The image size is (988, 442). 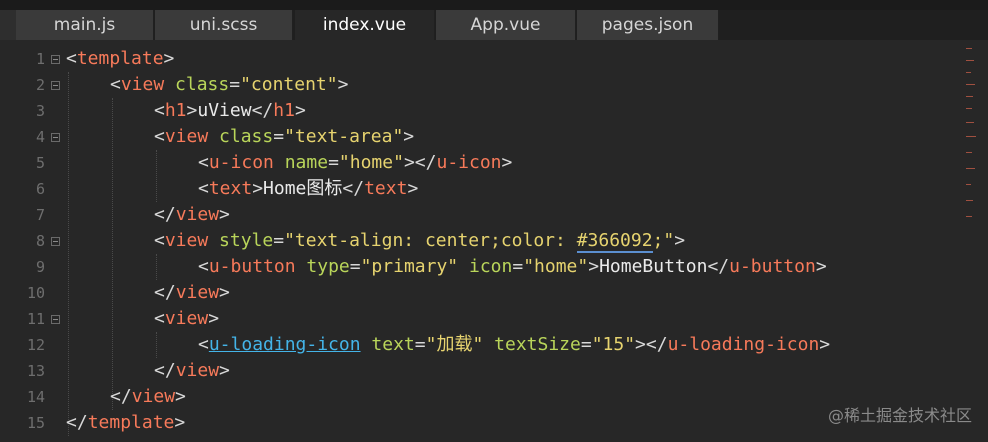 I want to click on code-line-11: <view>, so click(x=186, y=319).